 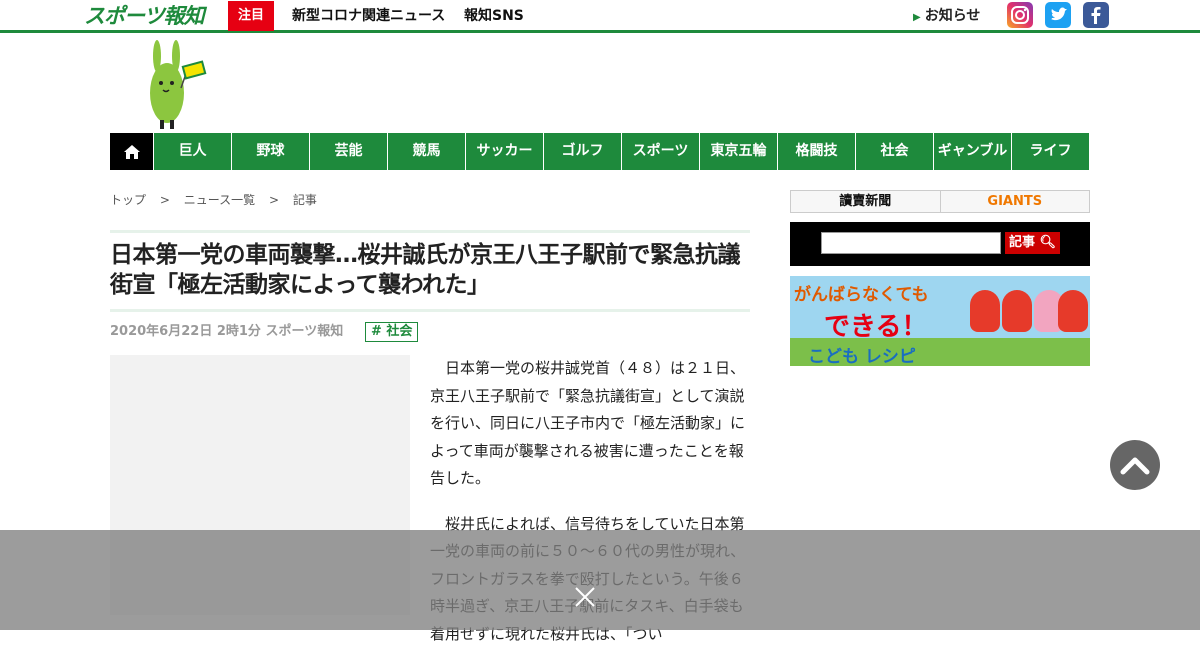 I want to click on nav-item-horse-racing: 競馬, so click(x=426, y=151).